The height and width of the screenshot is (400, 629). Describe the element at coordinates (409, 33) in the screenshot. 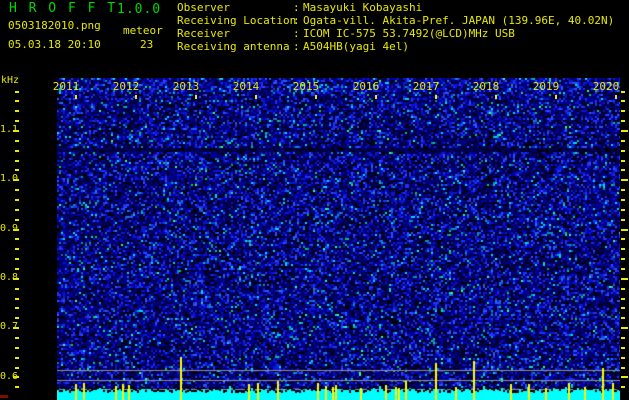

I see `info-value: ICOM IC-575 53.7492(@LCD)MHz USB` at that location.